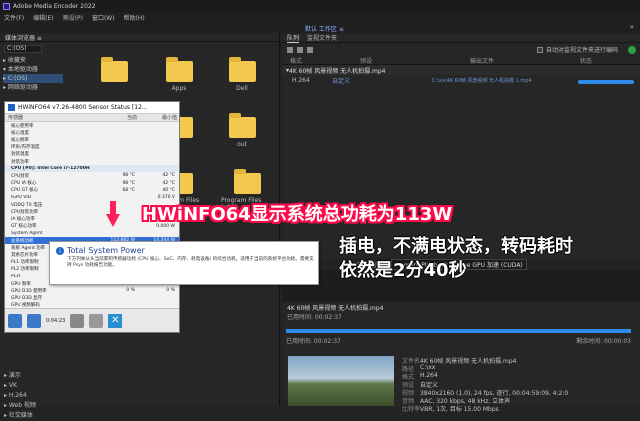 The width and height of the screenshot is (640, 421). I want to click on preset-item: ▸ 社交媒体, so click(39, 416).